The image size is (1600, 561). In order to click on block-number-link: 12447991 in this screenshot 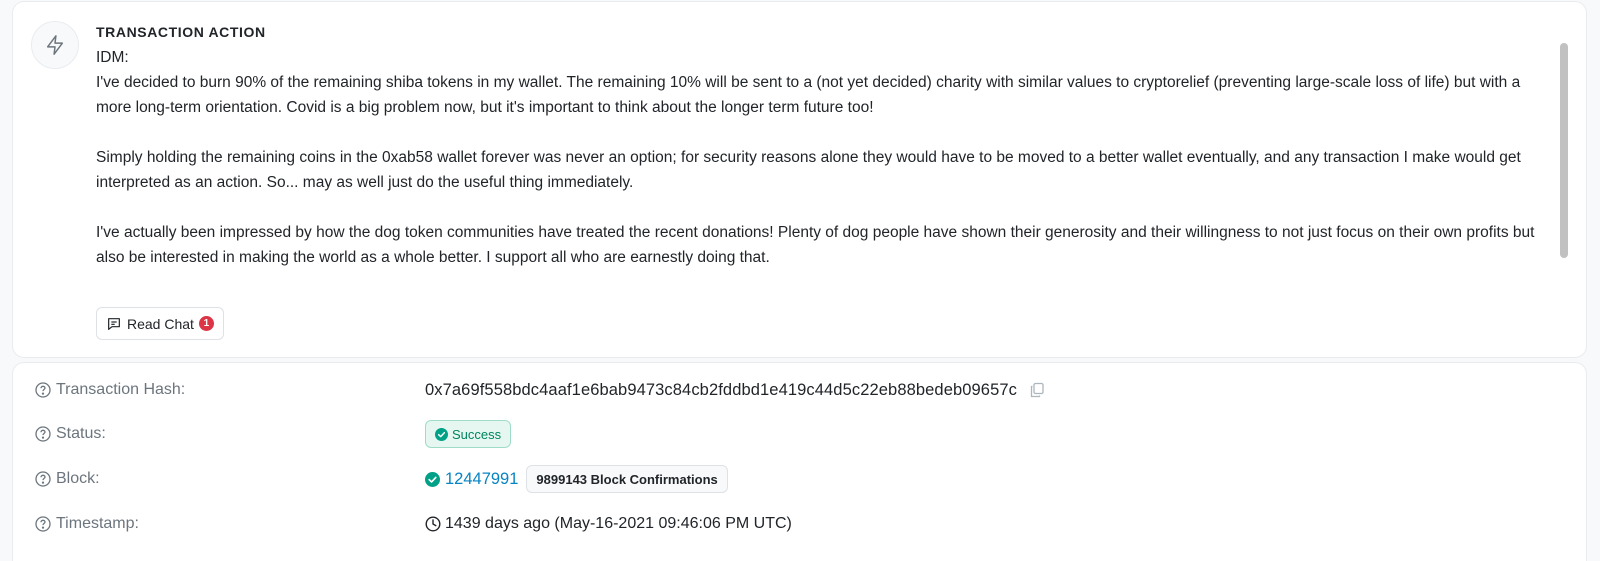, I will do `click(481, 479)`.